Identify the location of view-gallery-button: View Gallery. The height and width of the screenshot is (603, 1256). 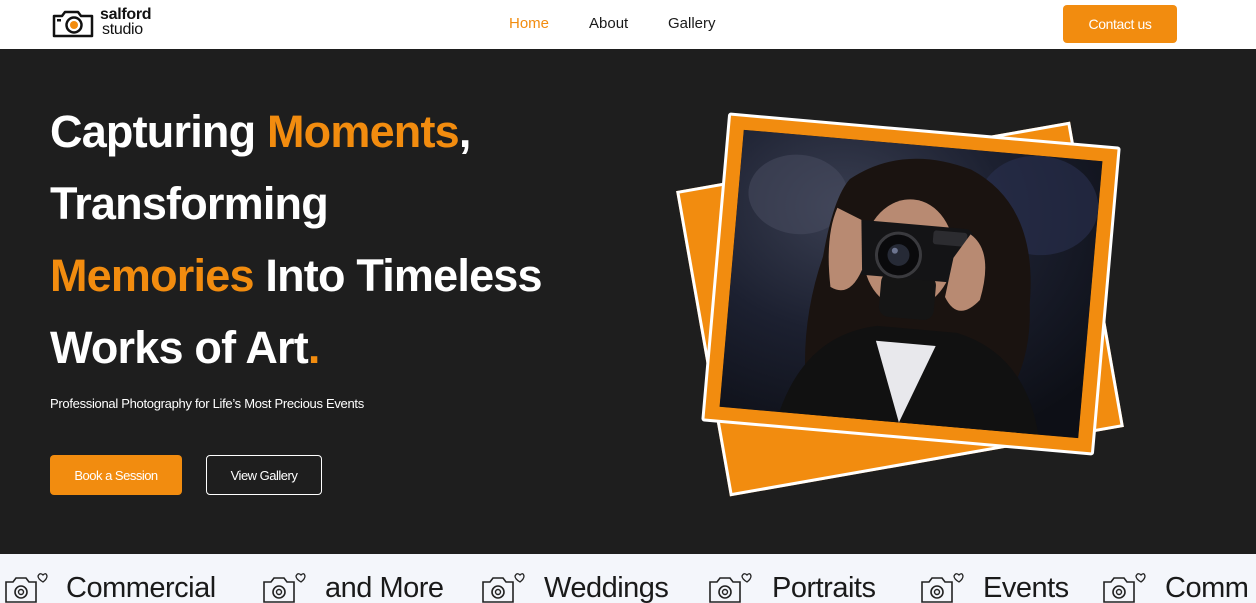
(264, 475).